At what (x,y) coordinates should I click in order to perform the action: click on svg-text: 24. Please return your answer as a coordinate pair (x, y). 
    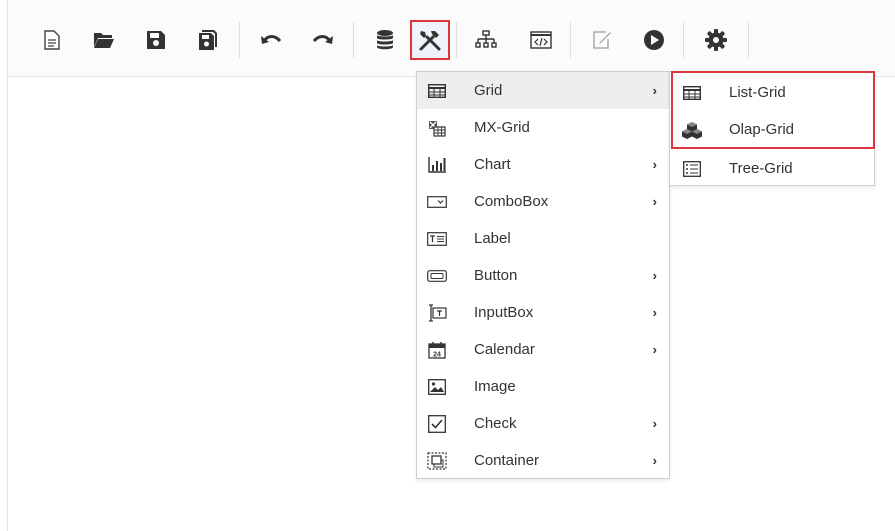
    Looking at the image, I should click on (437, 354).